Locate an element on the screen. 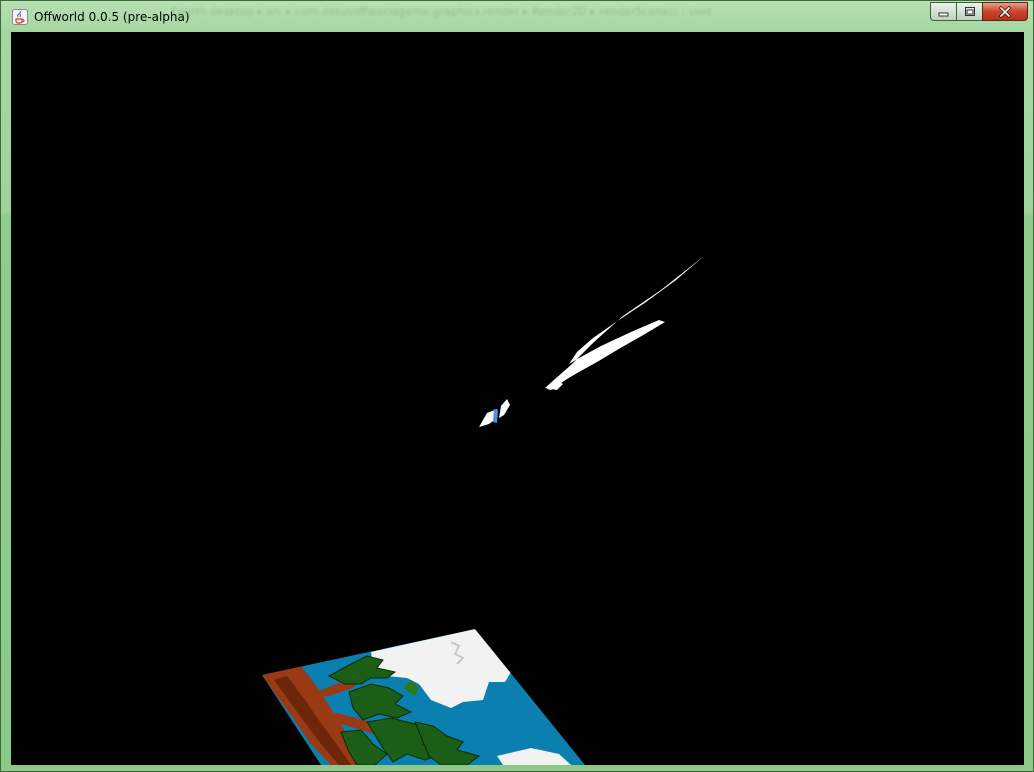 Image resolution: width=1034 pixels, height=772 pixels. close-button is located at coordinates (1005, 11).